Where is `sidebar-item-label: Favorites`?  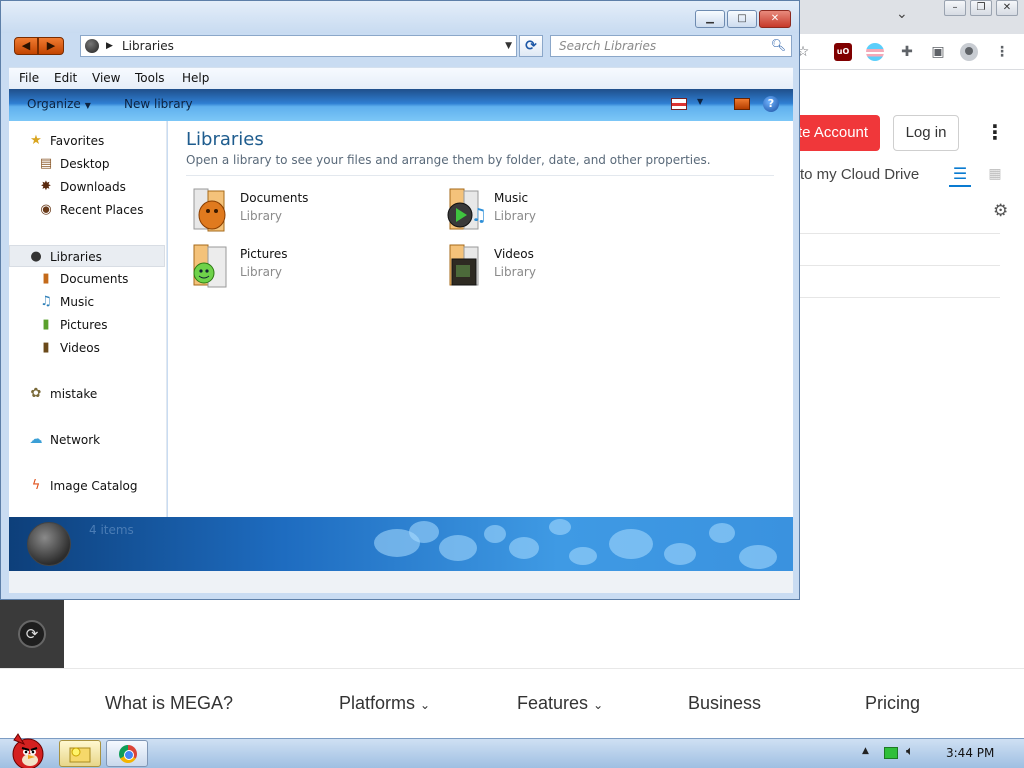
sidebar-item-label: Favorites is located at coordinates (77, 141).